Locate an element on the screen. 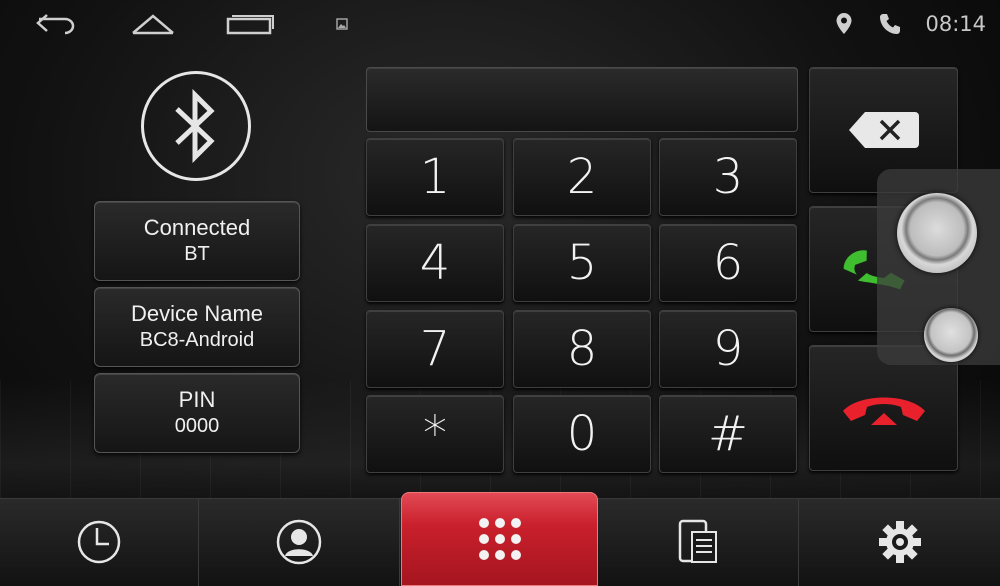 This screenshot has height=586, width=1000. device-name-value: BC8-Android is located at coordinates (197, 340).